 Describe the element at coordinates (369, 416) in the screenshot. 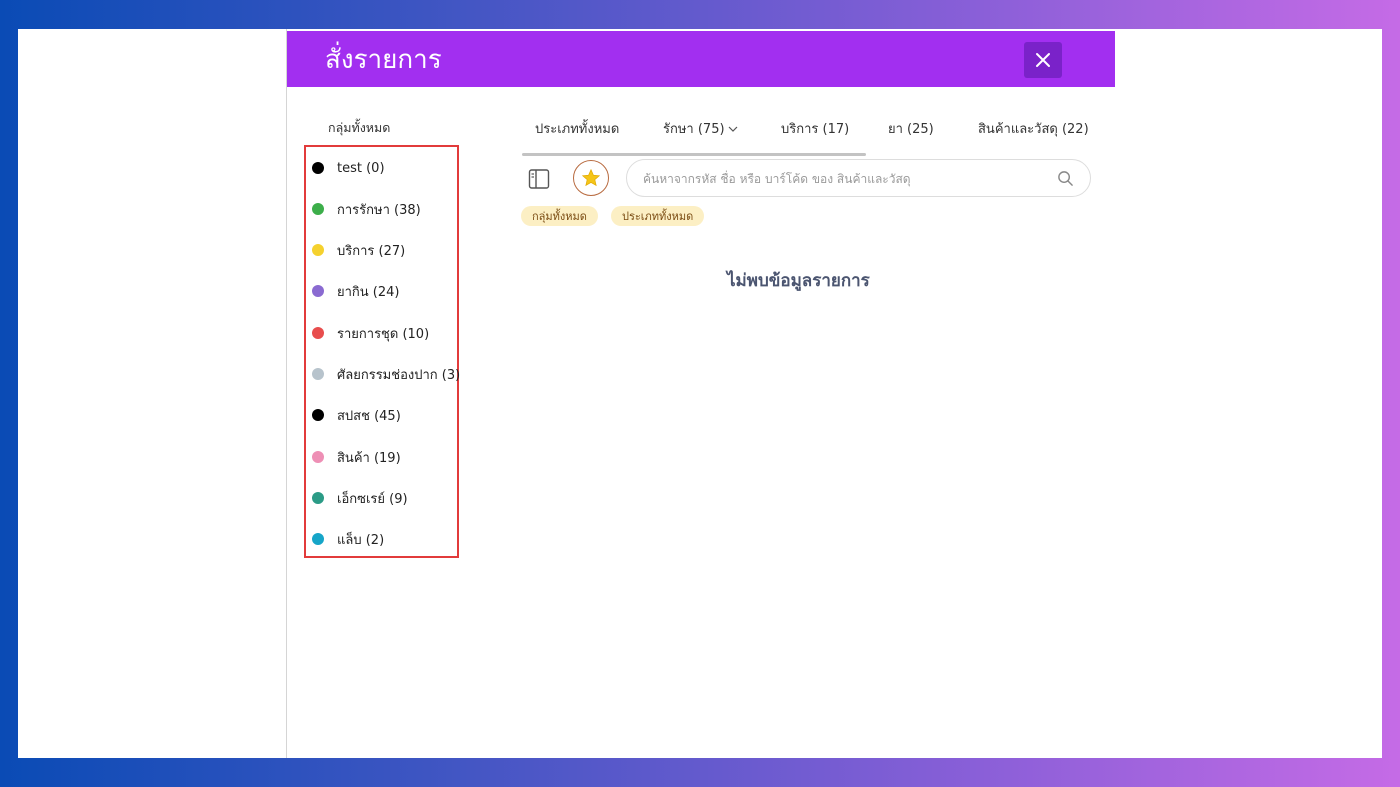

I see `group-label: สปสช (45)` at that location.